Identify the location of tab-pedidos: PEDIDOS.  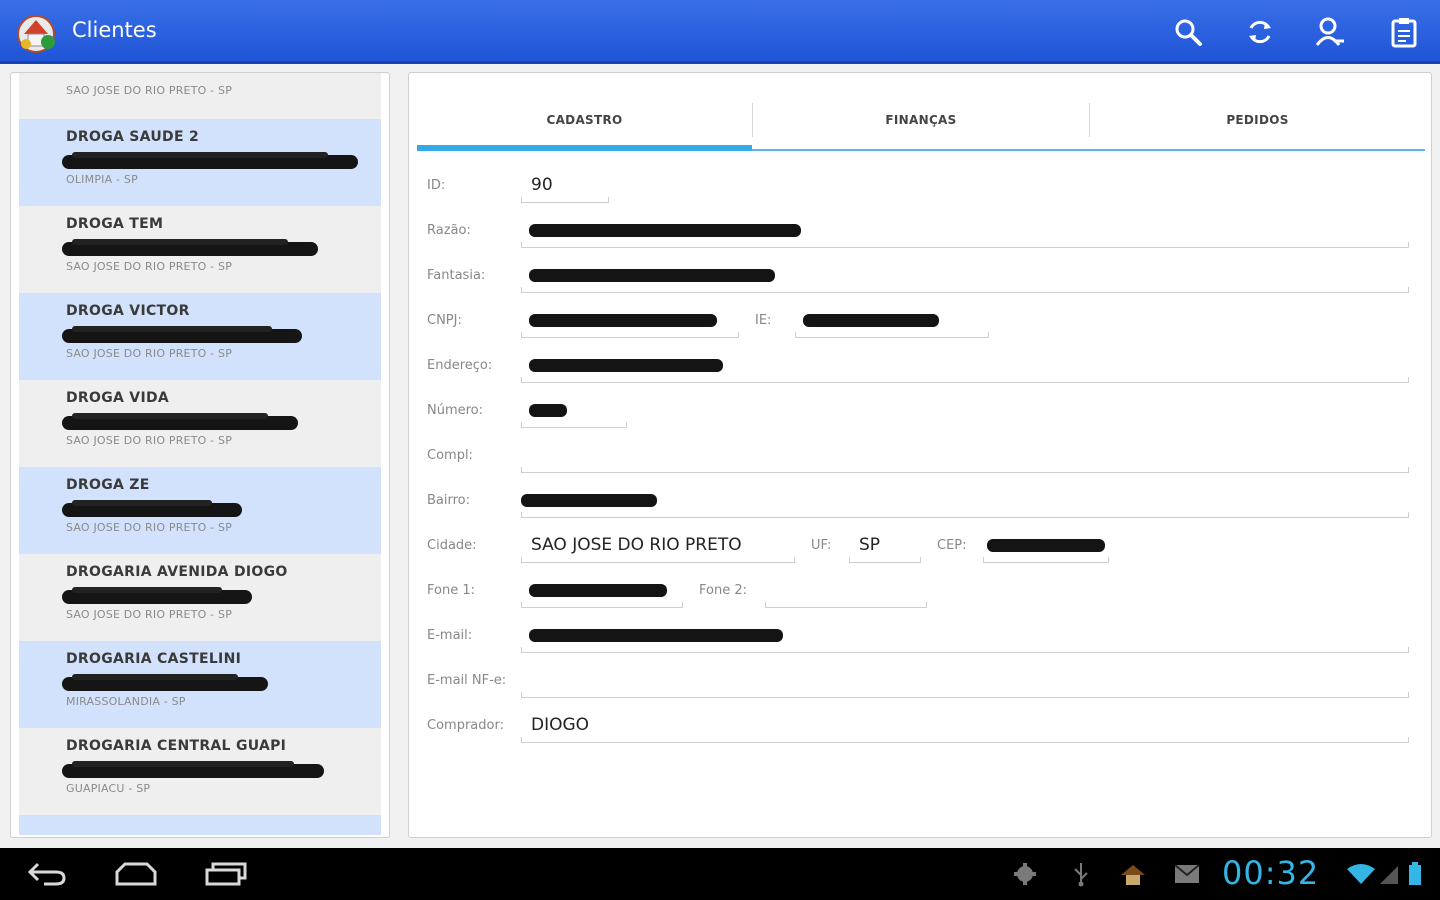
(1257, 120).